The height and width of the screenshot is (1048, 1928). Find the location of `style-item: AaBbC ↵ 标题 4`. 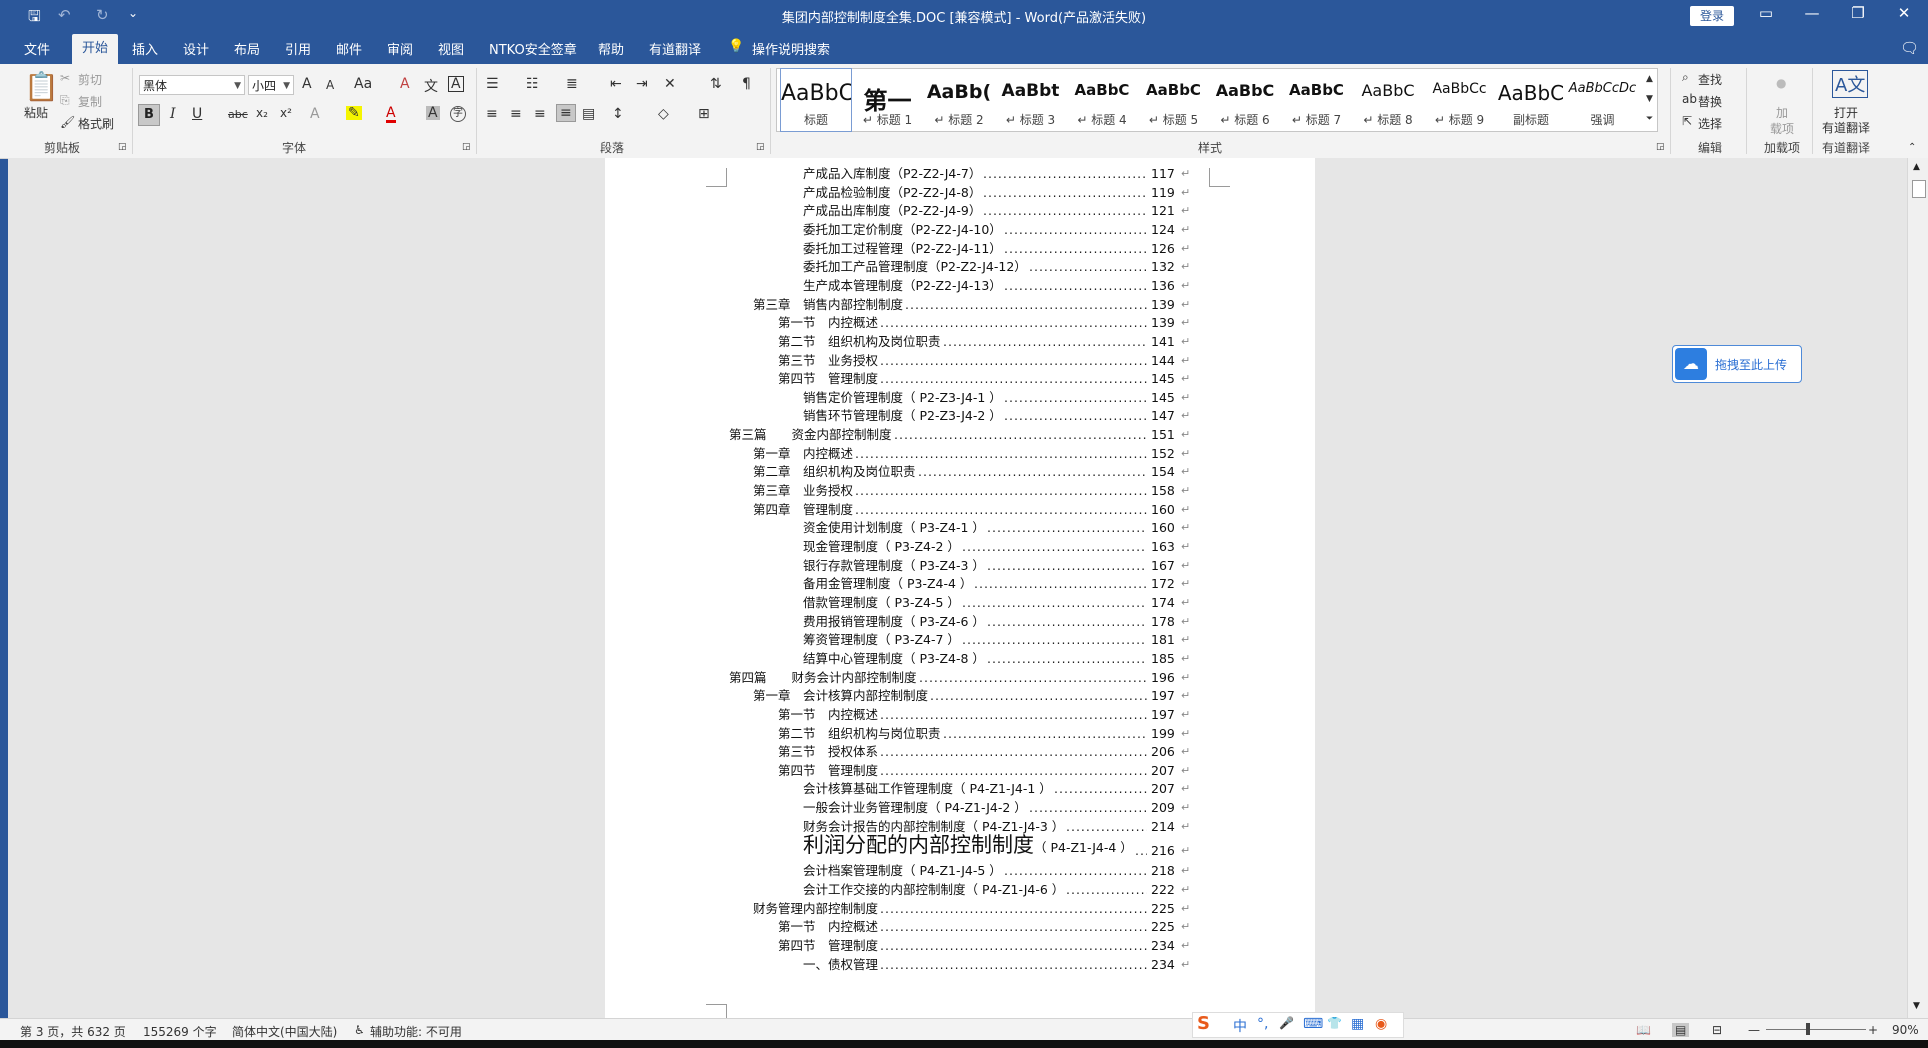

style-item: AaBbC ↵ 标题 4 is located at coordinates (1102, 100).